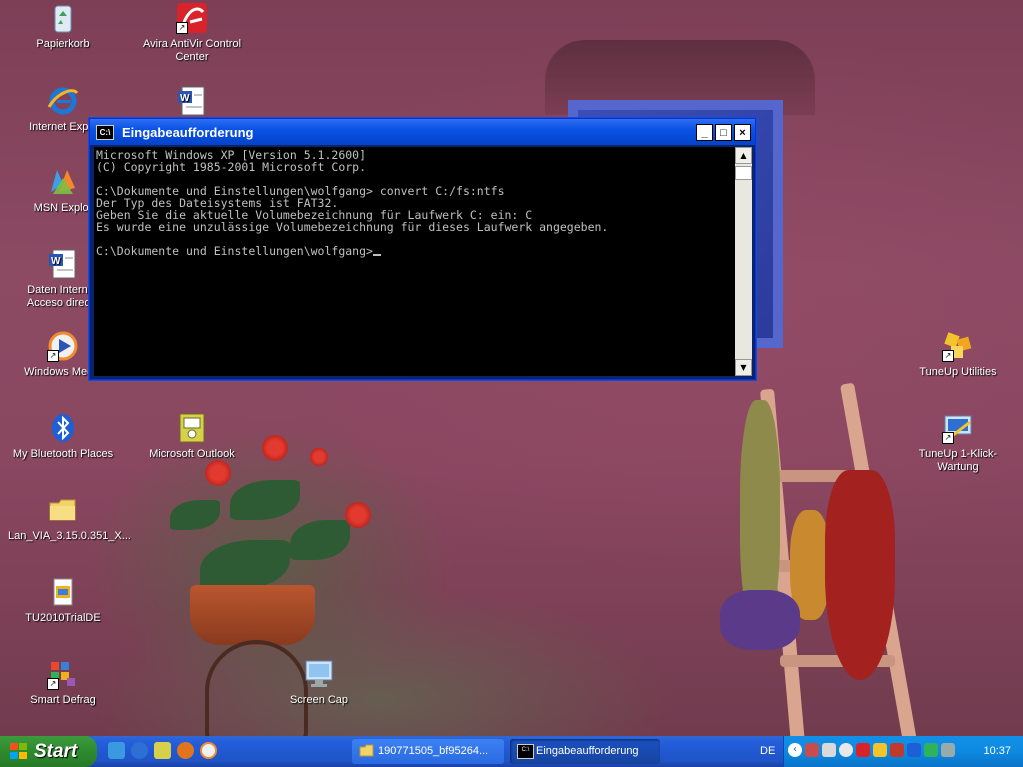 This screenshot has width=1023, height=767. What do you see at coordinates (829, 750) in the screenshot?
I see `display-icon` at bounding box center [829, 750].